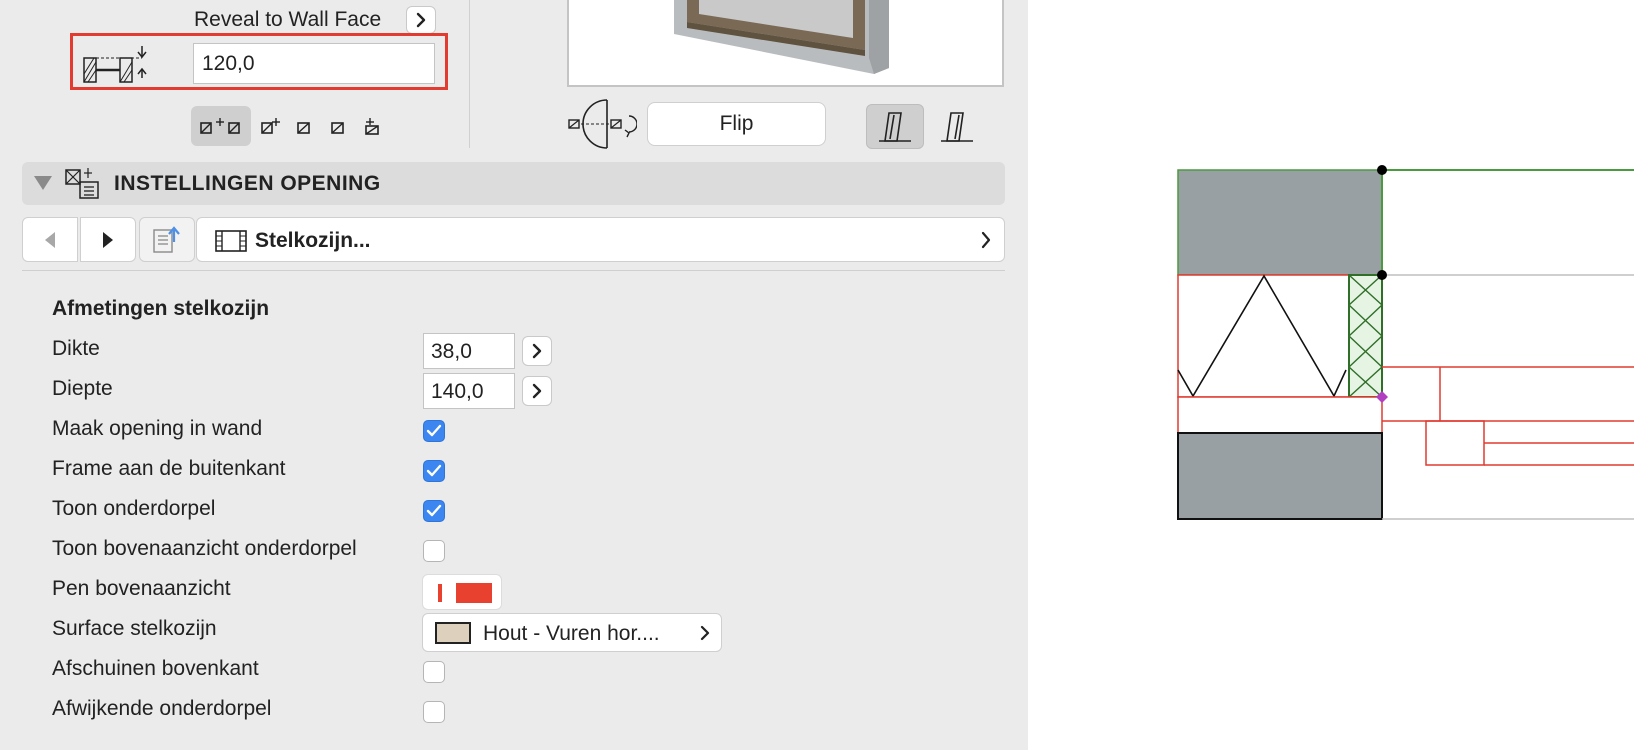 The height and width of the screenshot is (750, 1634). Describe the element at coordinates (1382, 275) in the screenshot. I see `hotspot-middle` at that location.